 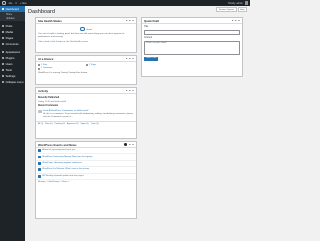 I want to click on draft-content-label: Content, so click(x=148, y=37).